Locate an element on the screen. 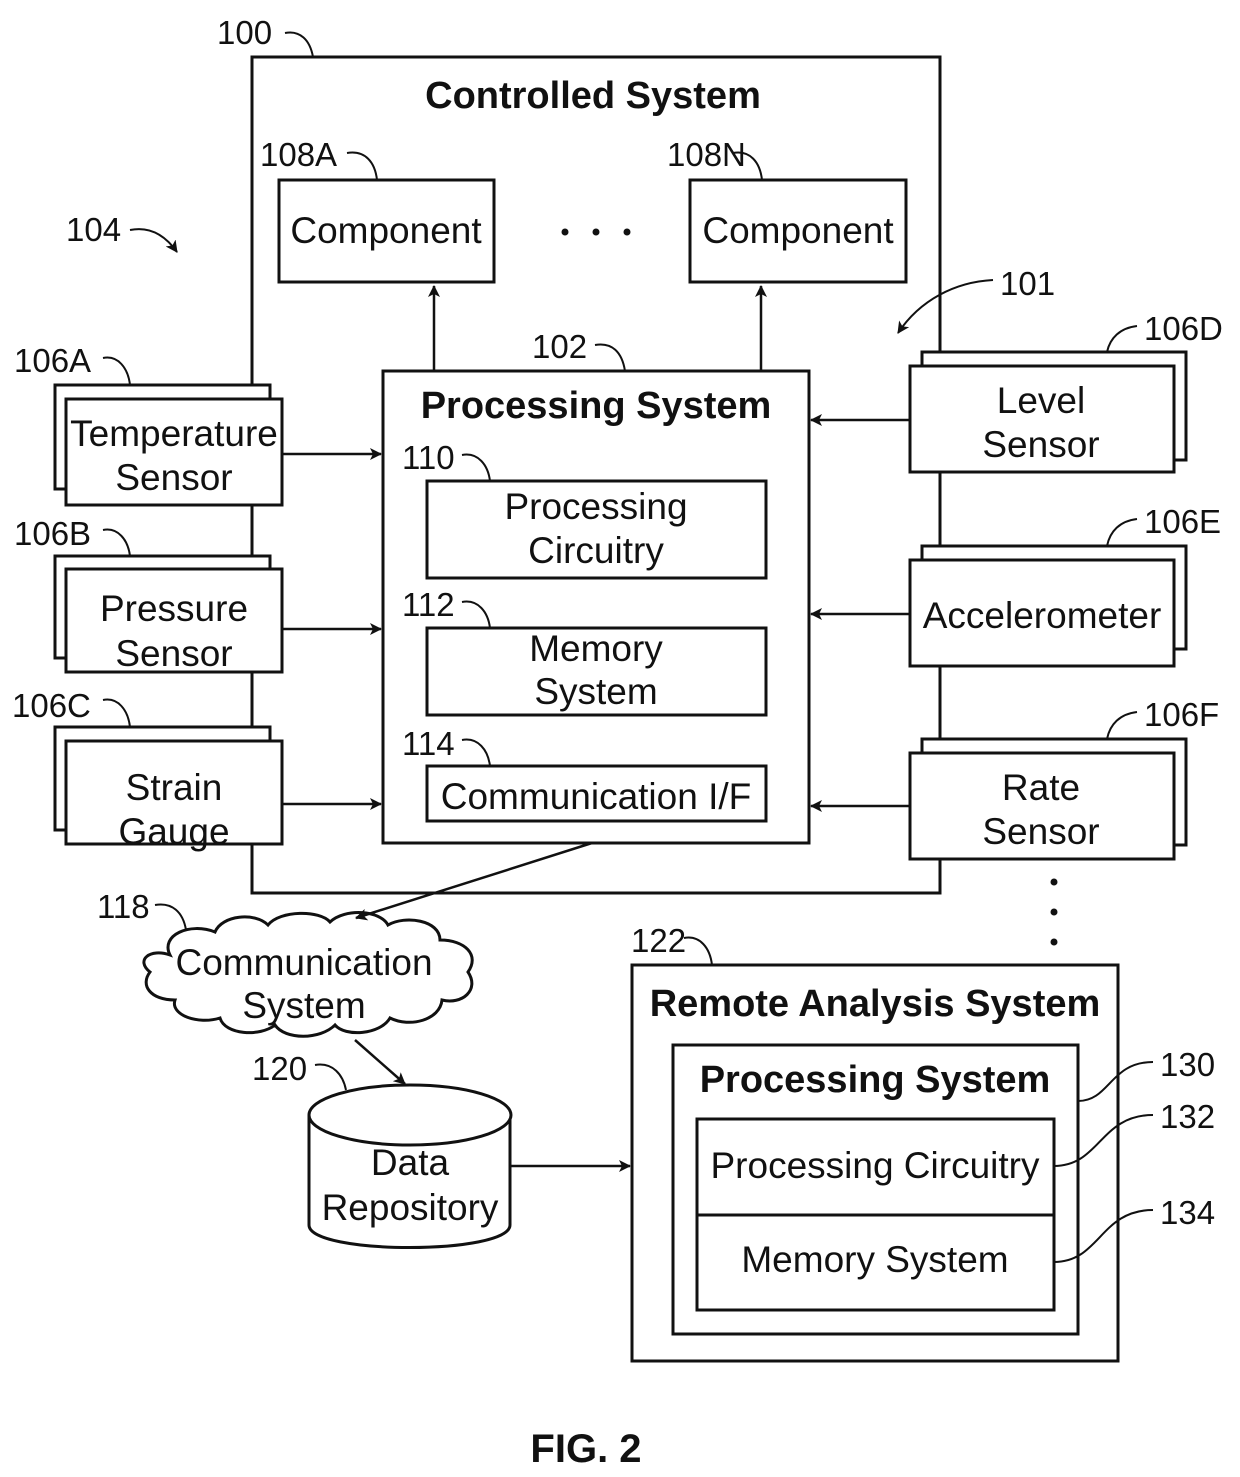 The width and height of the screenshot is (1240, 1477). ref-label-106b: 106B is located at coordinates (52, 533).